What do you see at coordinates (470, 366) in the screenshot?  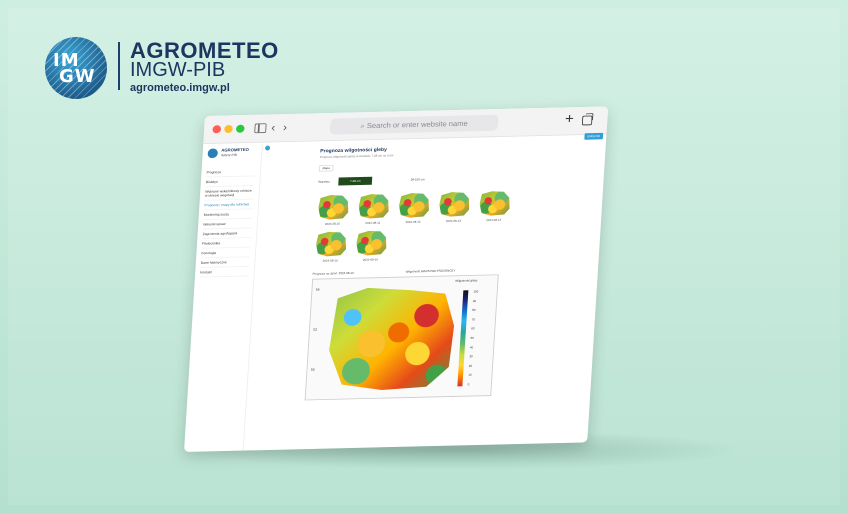 I see `legend-value: 20` at bounding box center [470, 366].